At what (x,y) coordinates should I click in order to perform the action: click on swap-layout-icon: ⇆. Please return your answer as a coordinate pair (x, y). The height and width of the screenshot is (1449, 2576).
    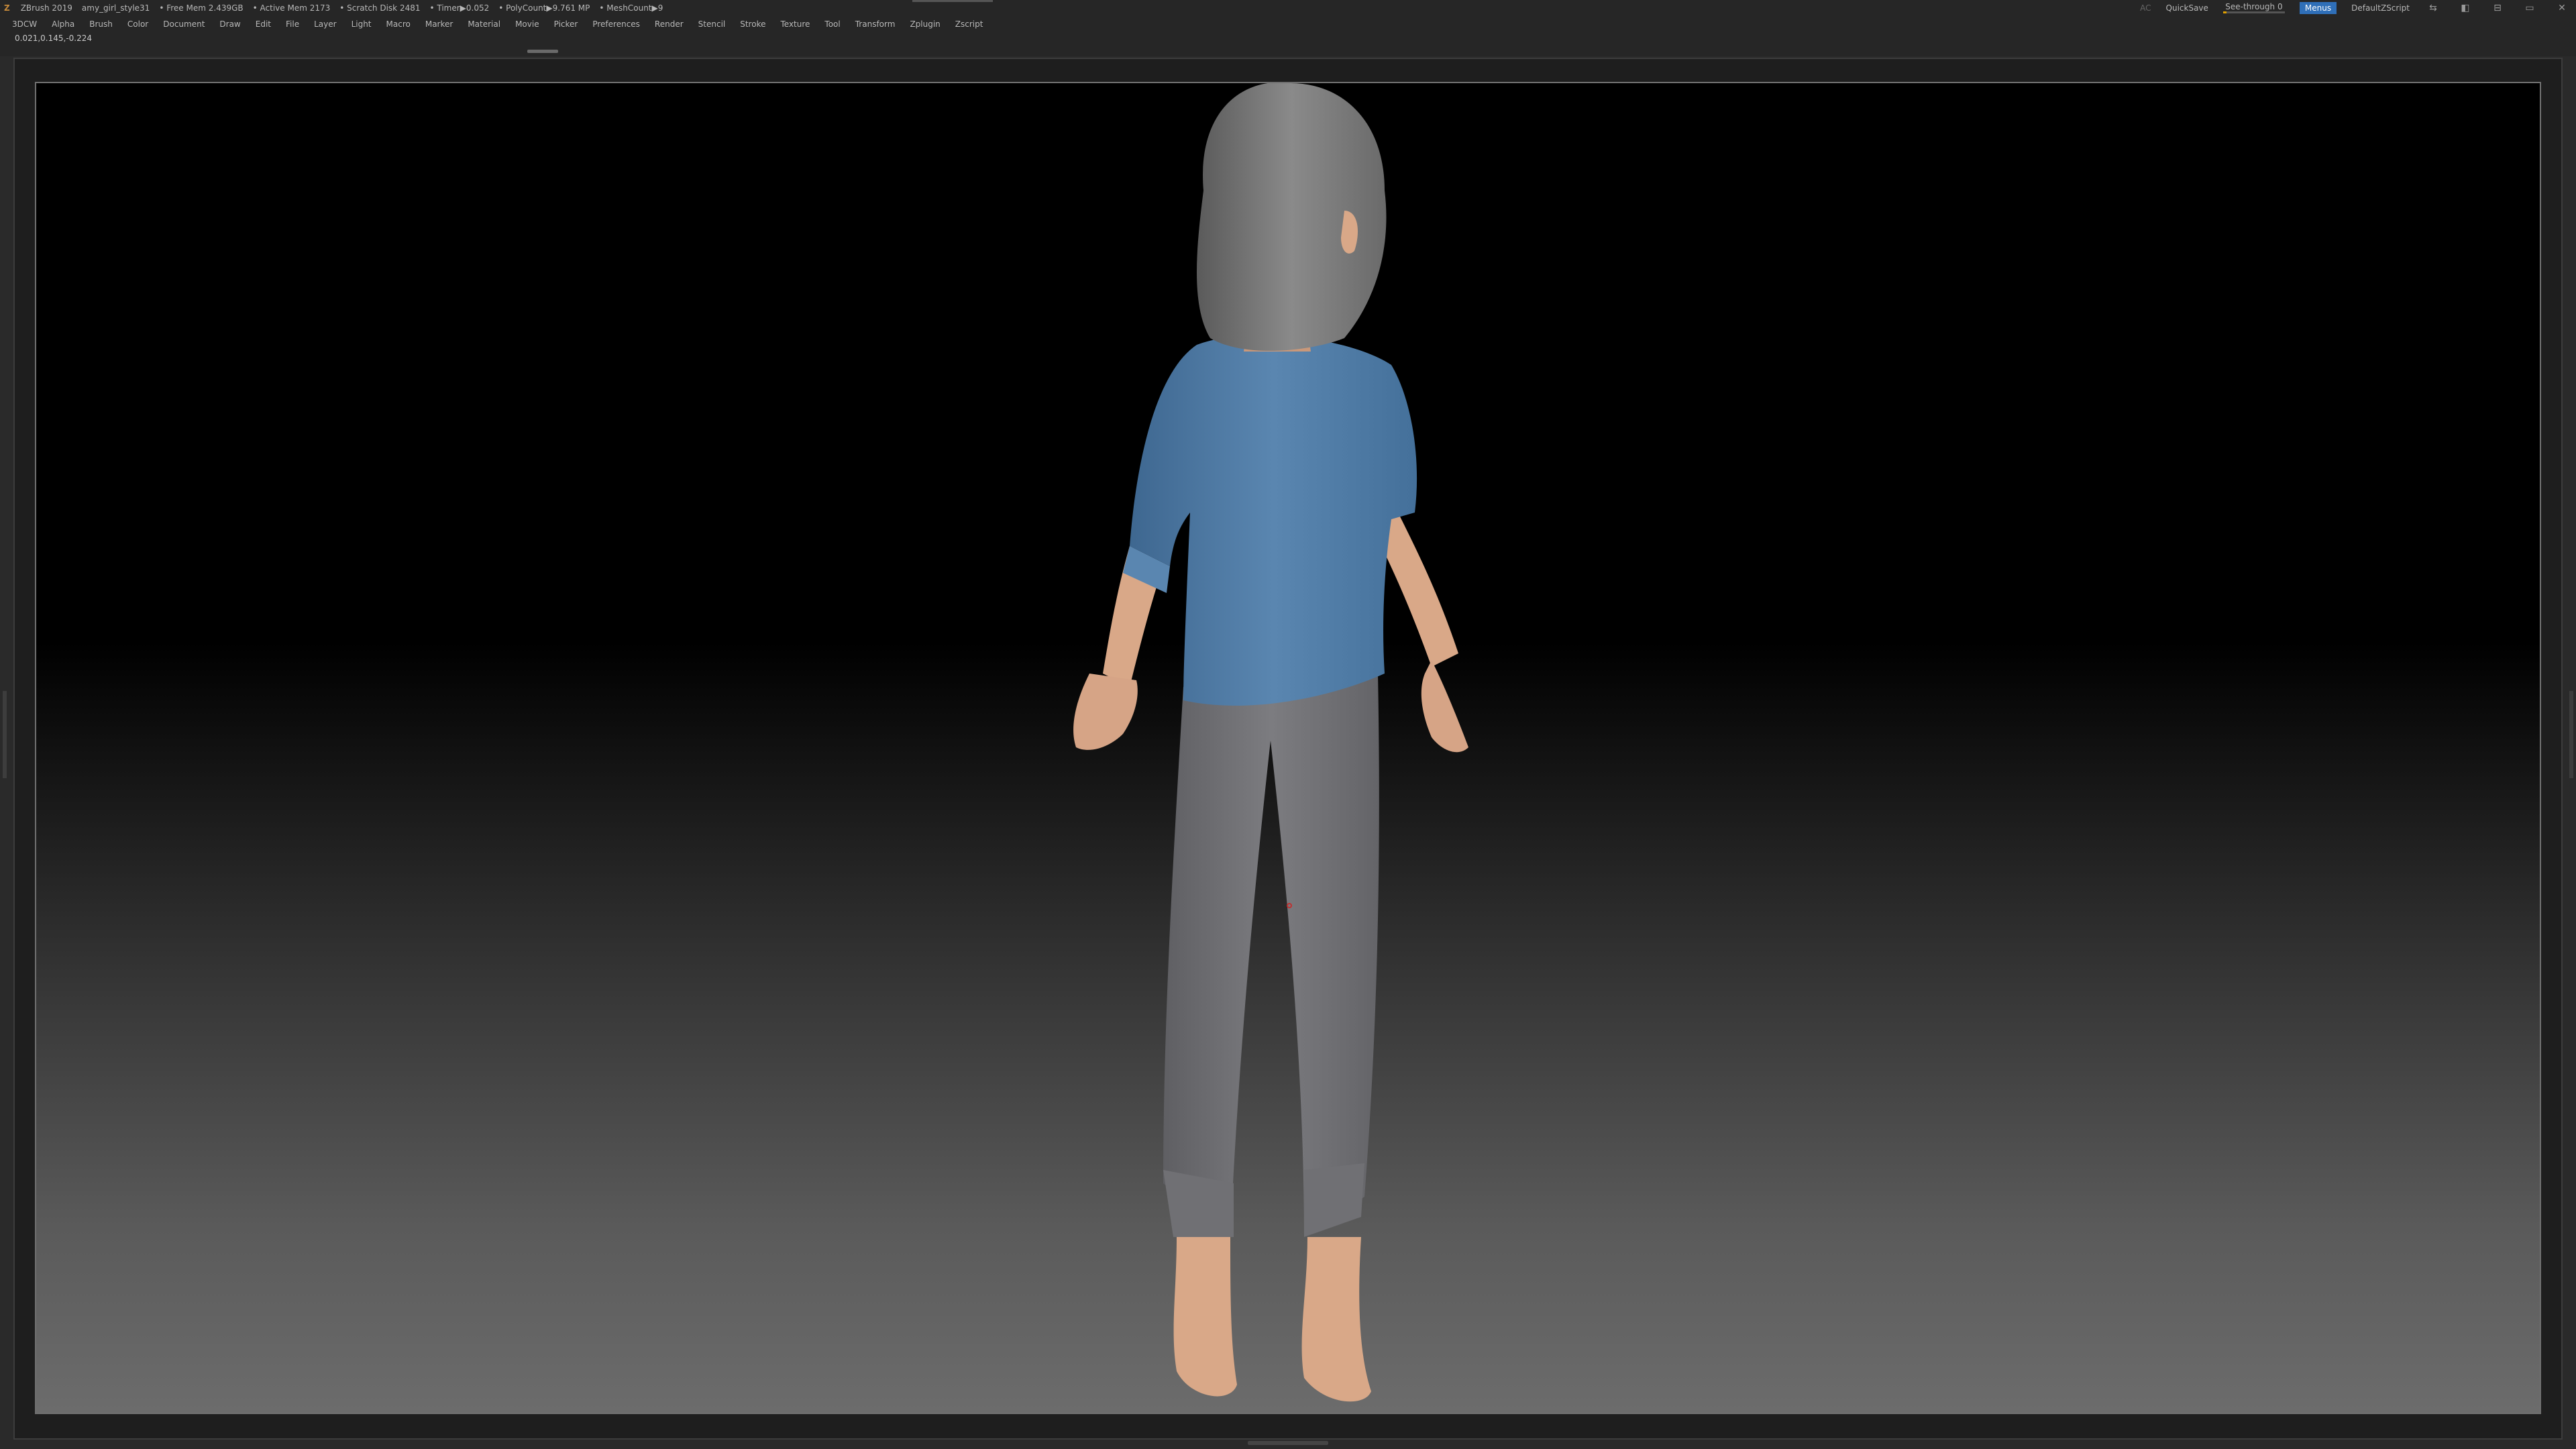
    Looking at the image, I should click on (2433, 8).